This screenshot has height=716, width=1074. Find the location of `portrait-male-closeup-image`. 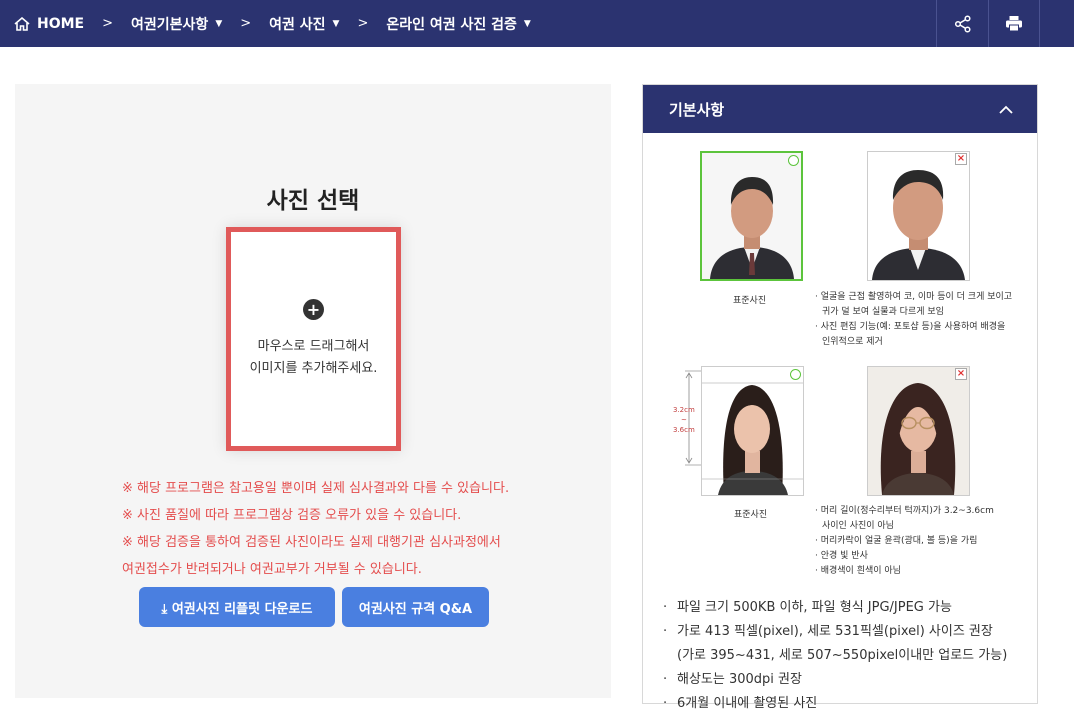

portrait-male-closeup-image is located at coordinates (918, 216).